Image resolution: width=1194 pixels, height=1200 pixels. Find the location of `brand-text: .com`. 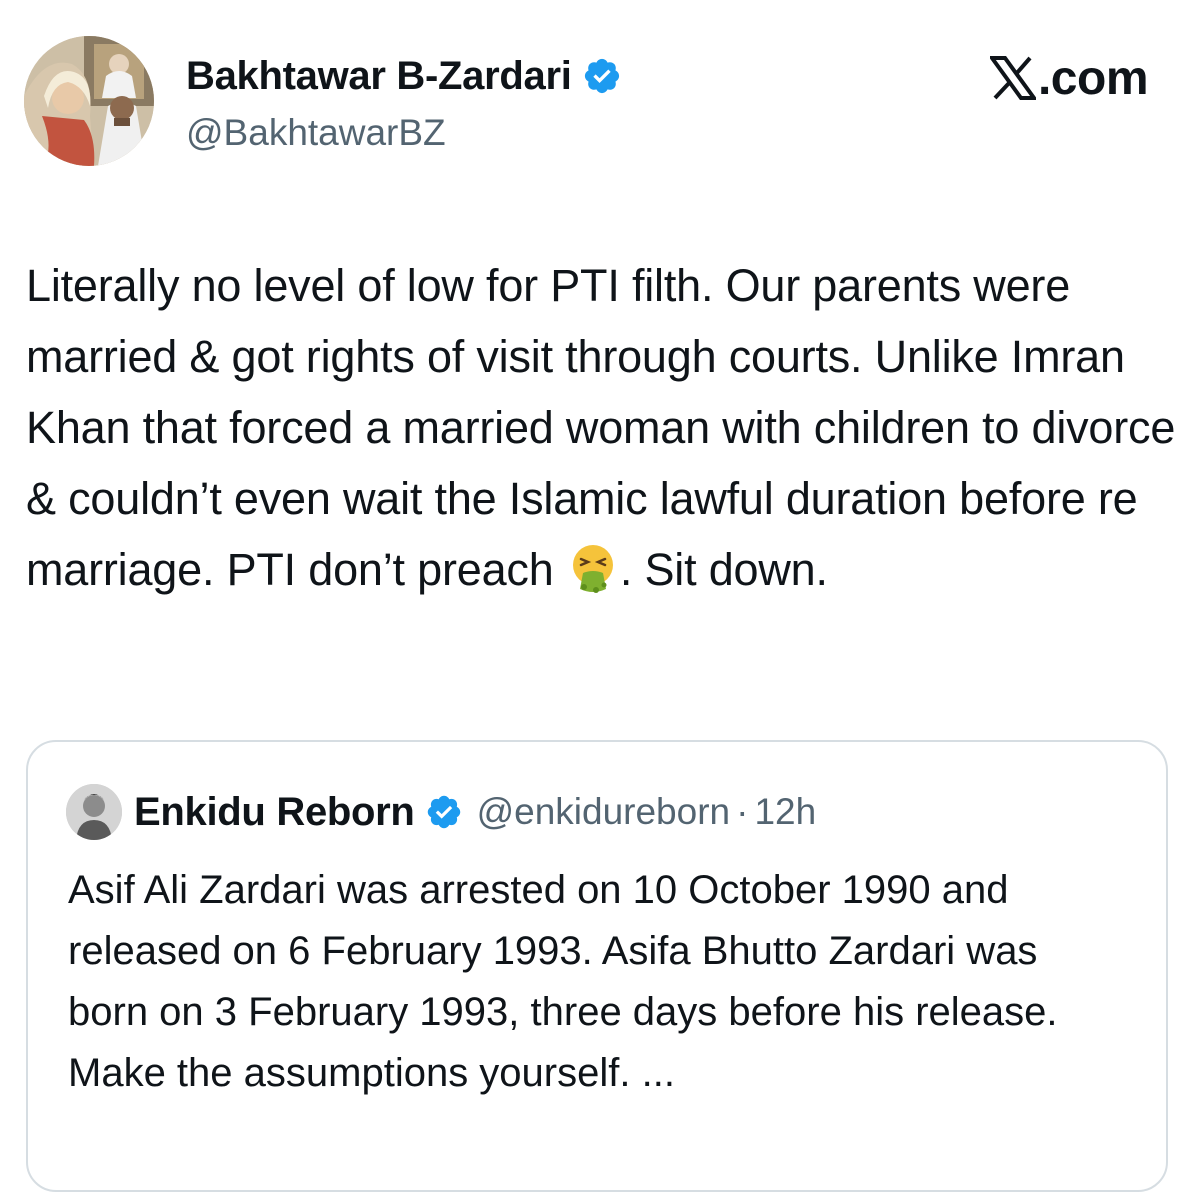

brand-text: .com is located at coordinates (1093, 78).